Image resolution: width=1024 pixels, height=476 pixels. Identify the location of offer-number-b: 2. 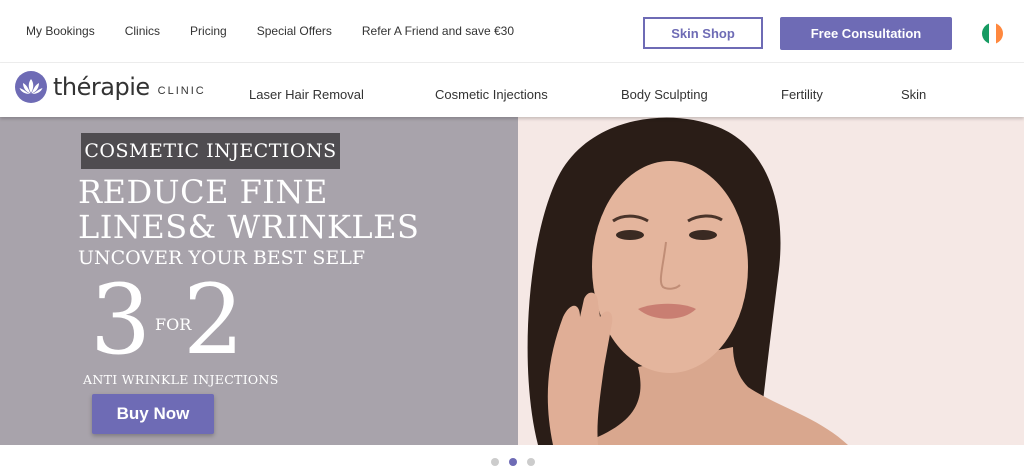
(214, 320).